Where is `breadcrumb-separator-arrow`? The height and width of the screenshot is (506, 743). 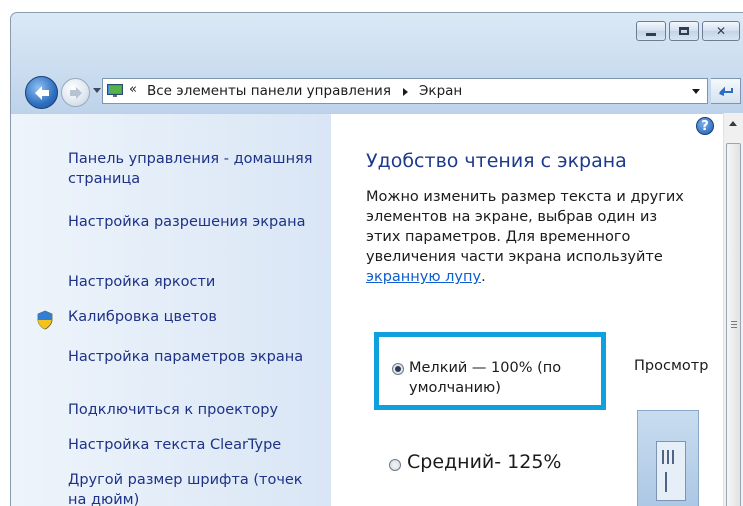 breadcrumb-separator-arrow is located at coordinates (405, 92).